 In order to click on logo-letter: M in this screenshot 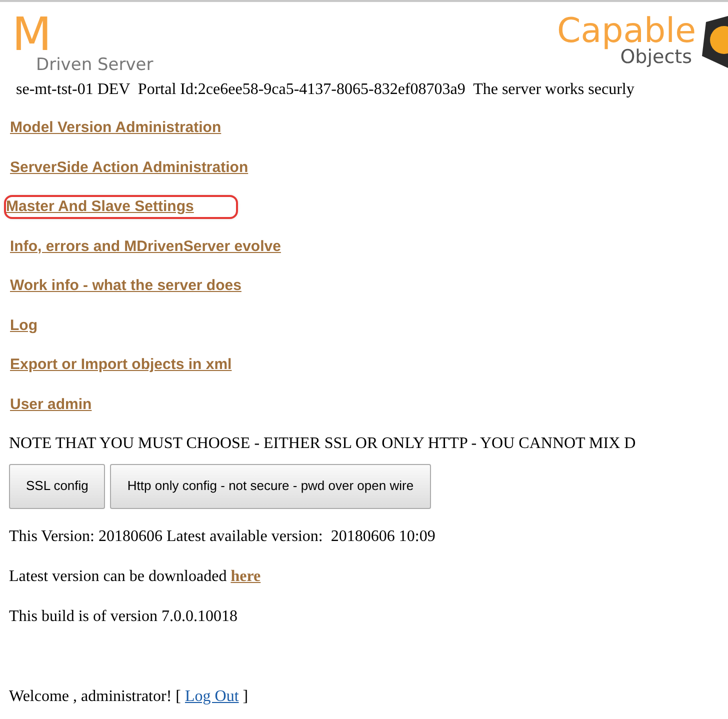, I will do `click(32, 34)`.